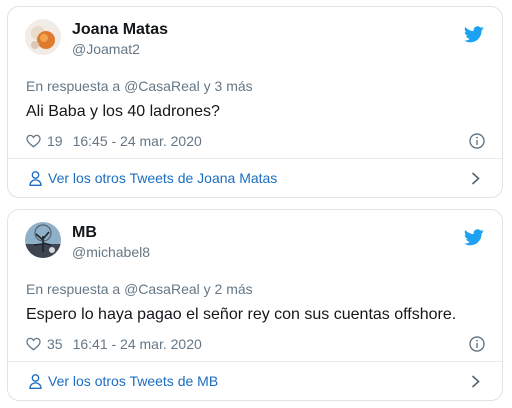  Describe the element at coordinates (120, 30) in the screenshot. I see `display-name: Joana Matas` at that location.